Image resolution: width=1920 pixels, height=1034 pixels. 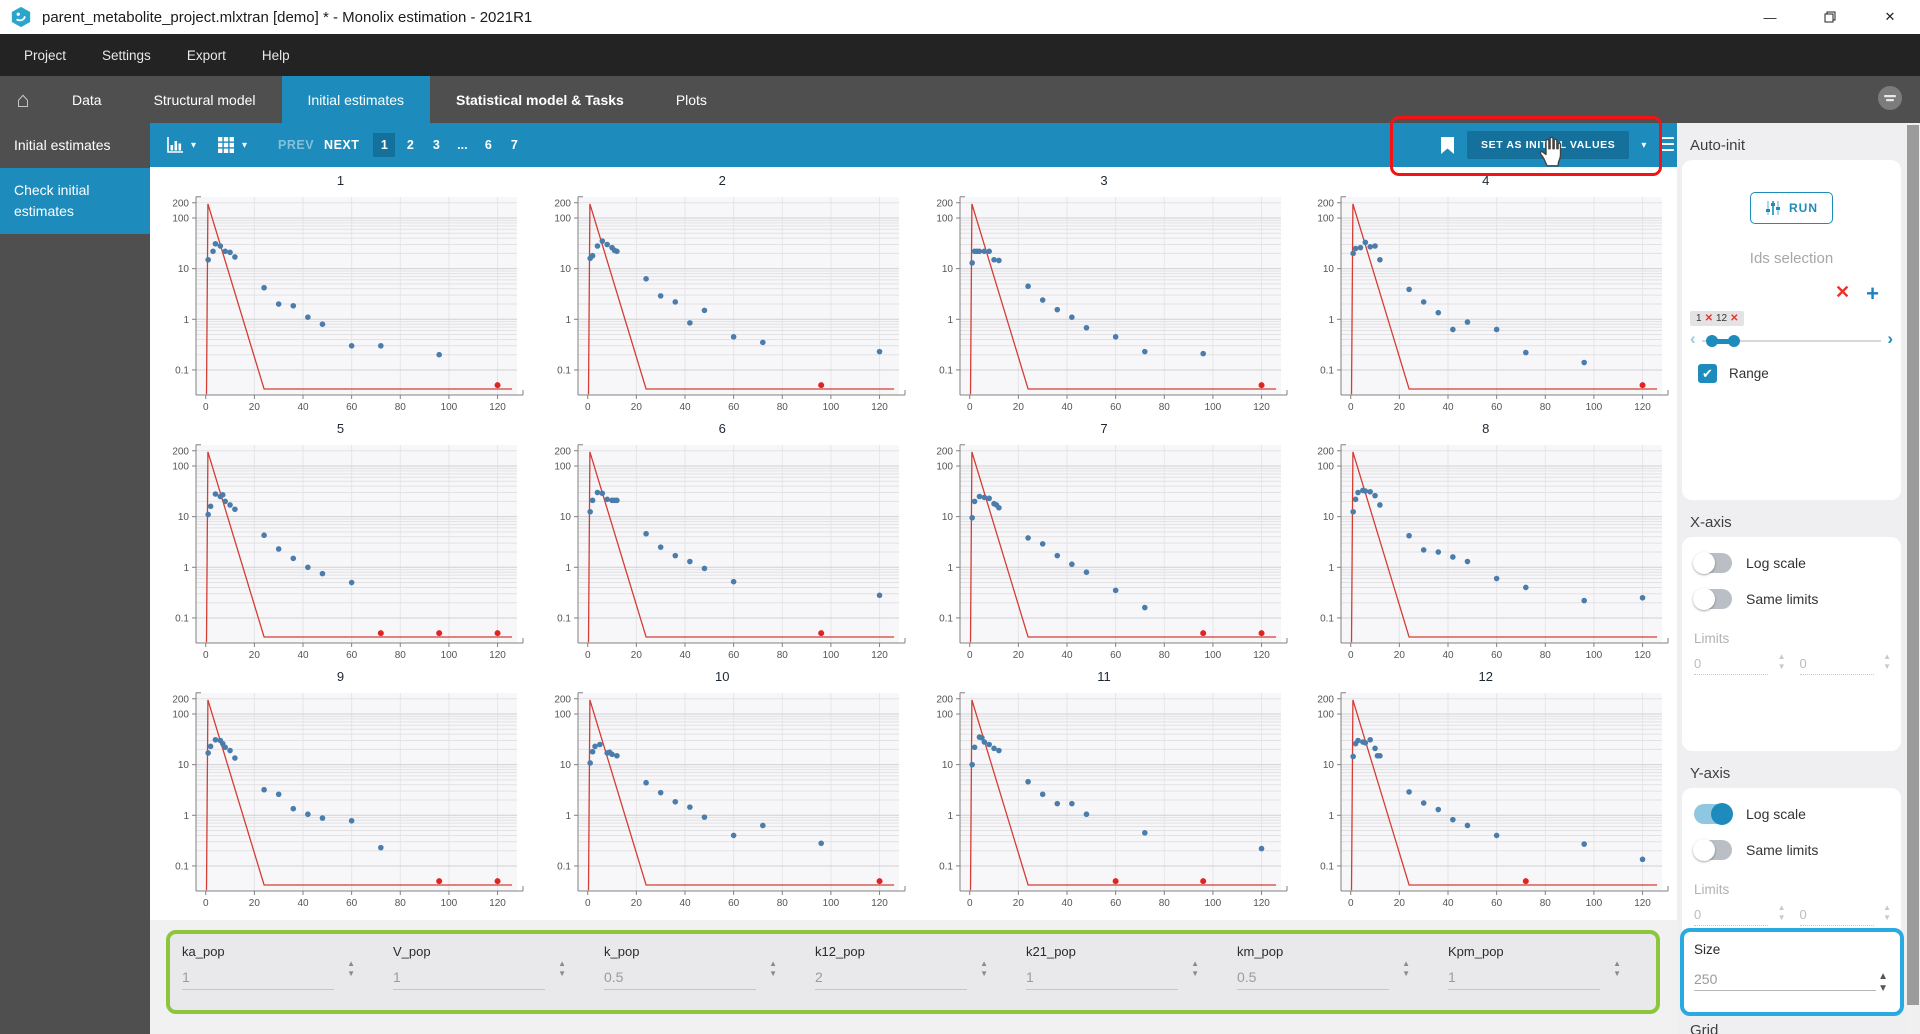 I want to click on plot-cell-10: 10 200 100 10 1 0.1 0 20 40 60 80 100 120, so click(x=722, y=787).